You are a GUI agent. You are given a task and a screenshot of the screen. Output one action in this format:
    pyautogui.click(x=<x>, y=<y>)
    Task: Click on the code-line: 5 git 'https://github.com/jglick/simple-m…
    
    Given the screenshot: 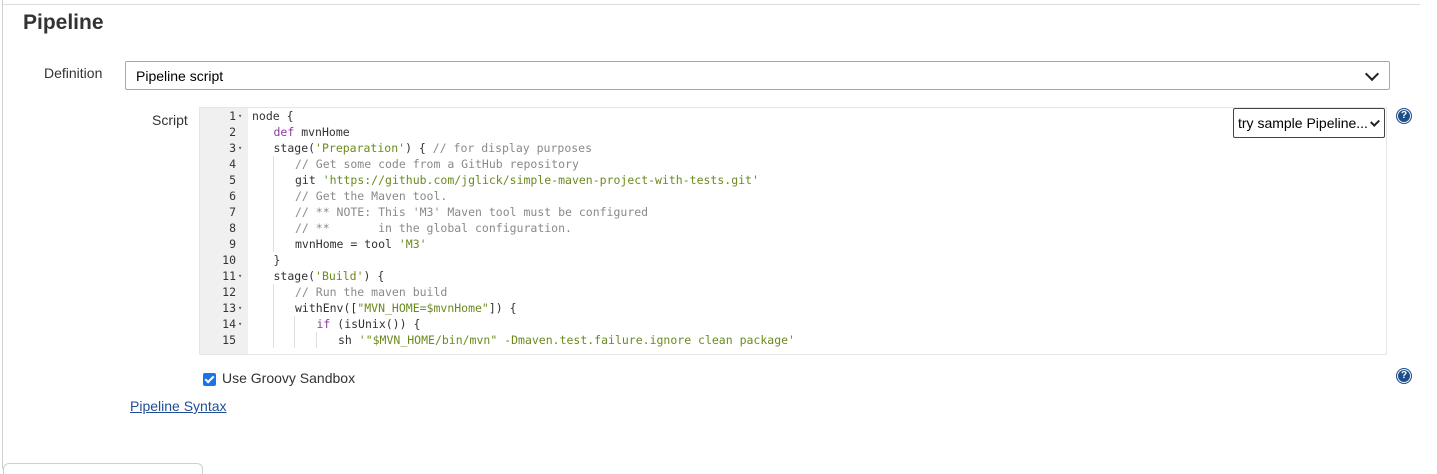 What is the action you would take?
    pyautogui.click(x=793, y=180)
    